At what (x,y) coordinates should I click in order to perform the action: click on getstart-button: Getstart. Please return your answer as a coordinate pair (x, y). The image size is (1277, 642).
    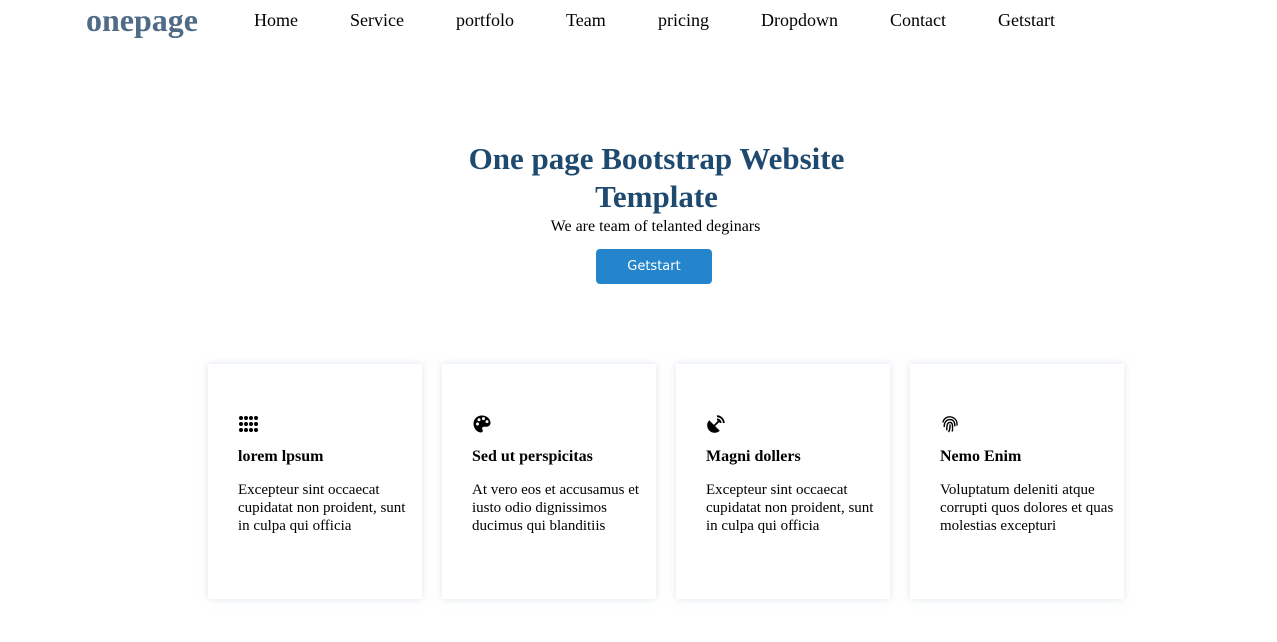
    Looking at the image, I should click on (654, 266).